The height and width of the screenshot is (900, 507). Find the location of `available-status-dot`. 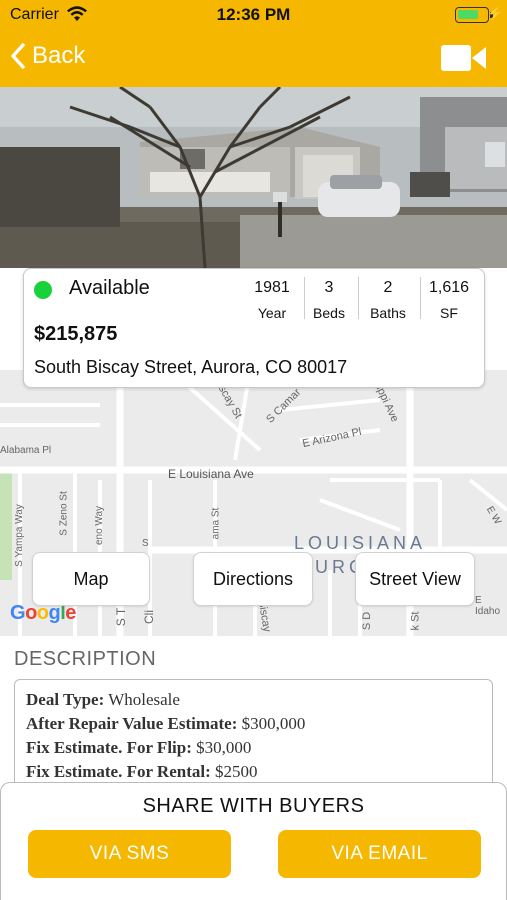

available-status-dot is located at coordinates (43, 290).